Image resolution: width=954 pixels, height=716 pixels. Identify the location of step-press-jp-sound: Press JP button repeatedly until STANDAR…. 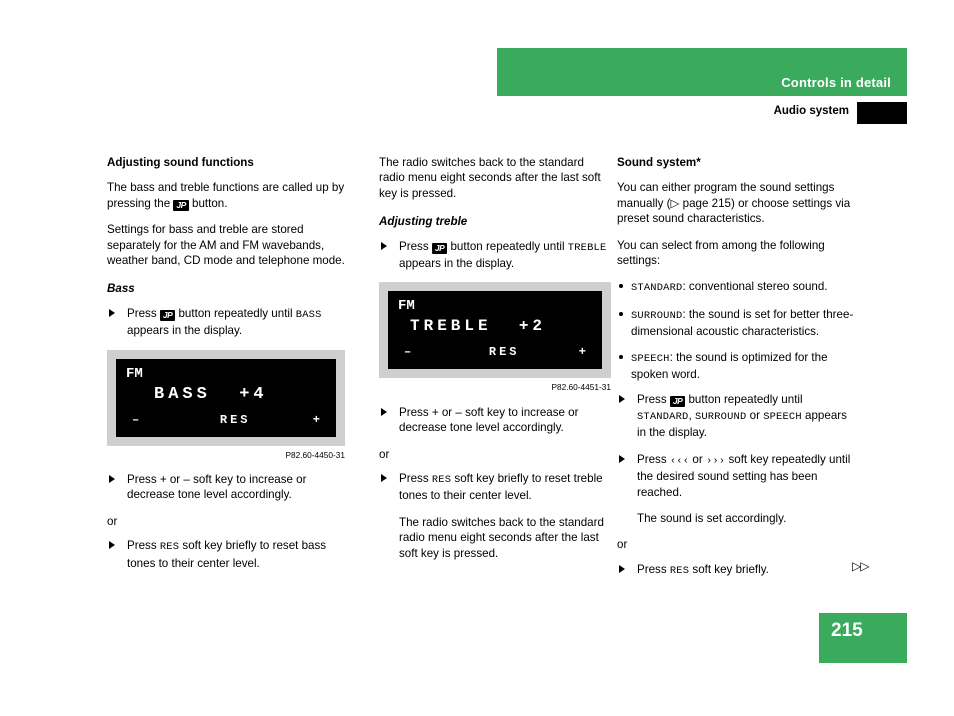
(737, 416).